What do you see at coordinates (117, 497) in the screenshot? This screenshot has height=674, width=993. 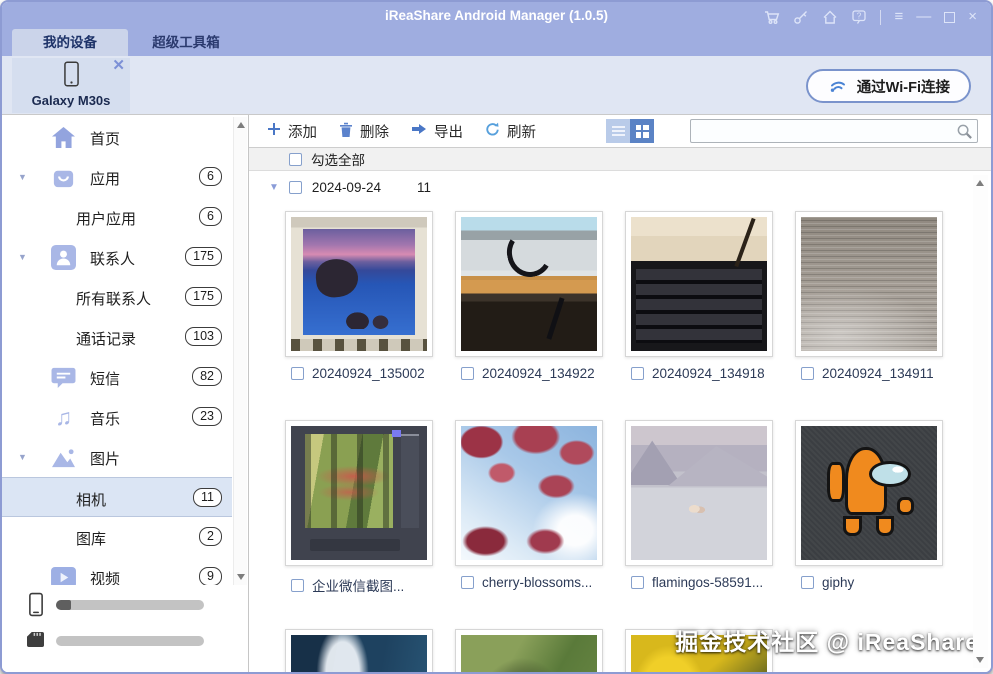 I see `sidebar-item-camera: 相机 11` at bounding box center [117, 497].